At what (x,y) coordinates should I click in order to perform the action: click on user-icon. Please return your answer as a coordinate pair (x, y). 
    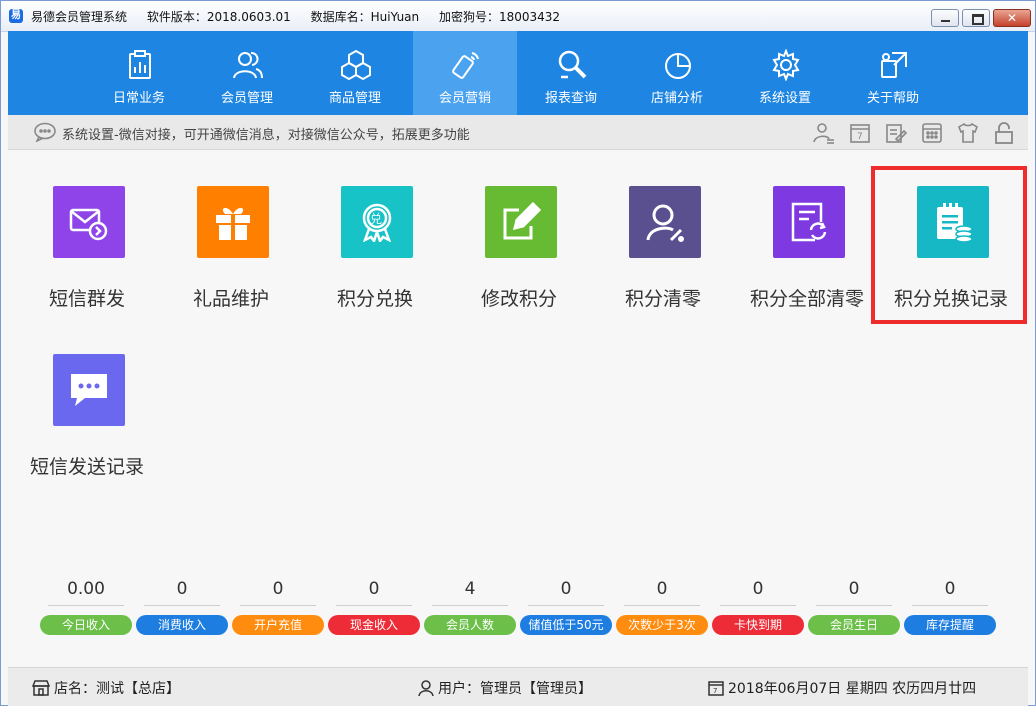
    Looking at the image, I should click on (426, 688).